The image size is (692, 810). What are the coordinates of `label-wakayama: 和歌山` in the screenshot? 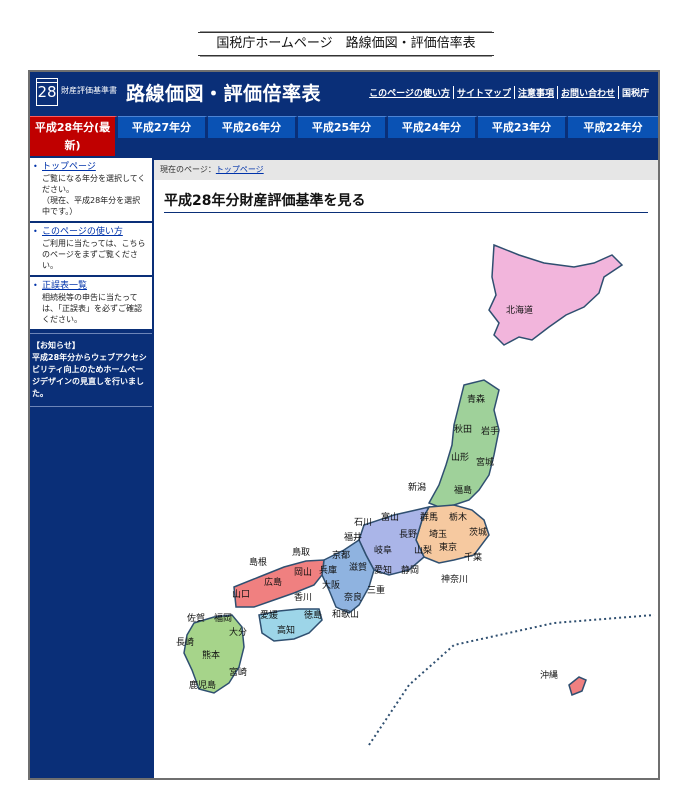 It's located at (345, 614).